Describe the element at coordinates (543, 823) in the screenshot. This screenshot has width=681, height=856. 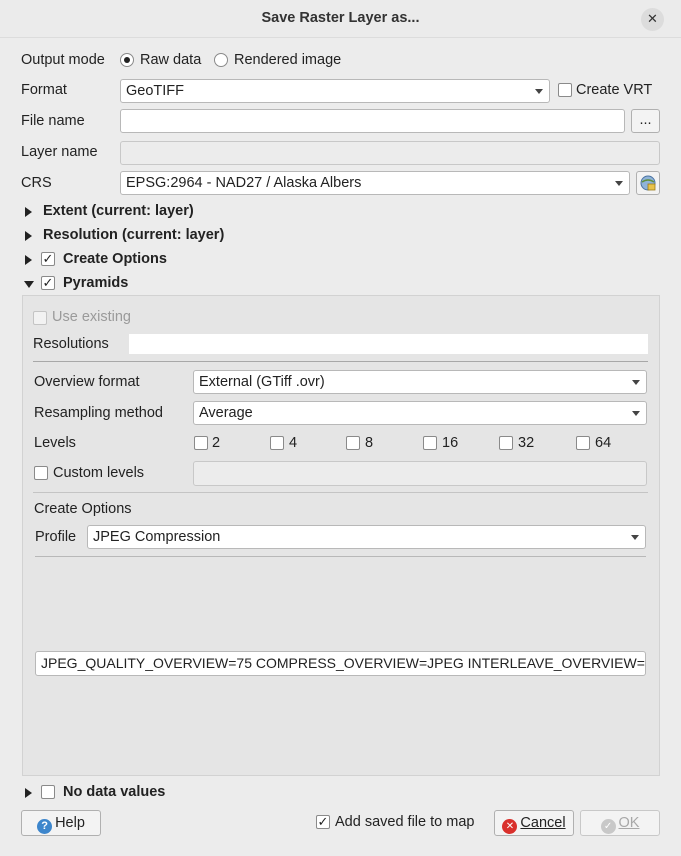
I see `cancel-button-label: Cancel` at that location.